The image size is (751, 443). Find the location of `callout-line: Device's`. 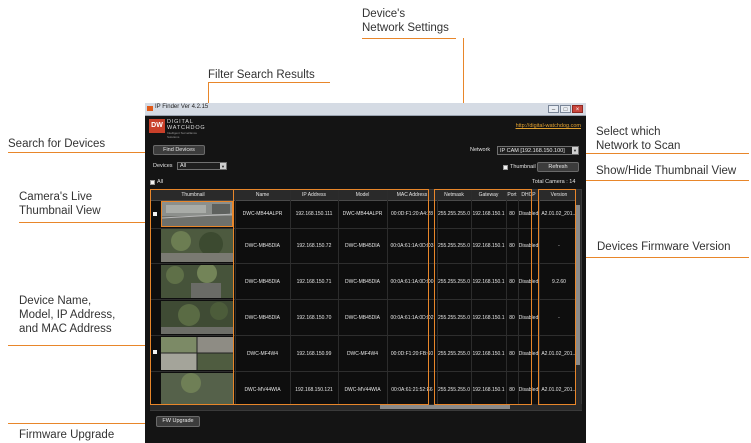

callout-line: Device's is located at coordinates (384, 14).